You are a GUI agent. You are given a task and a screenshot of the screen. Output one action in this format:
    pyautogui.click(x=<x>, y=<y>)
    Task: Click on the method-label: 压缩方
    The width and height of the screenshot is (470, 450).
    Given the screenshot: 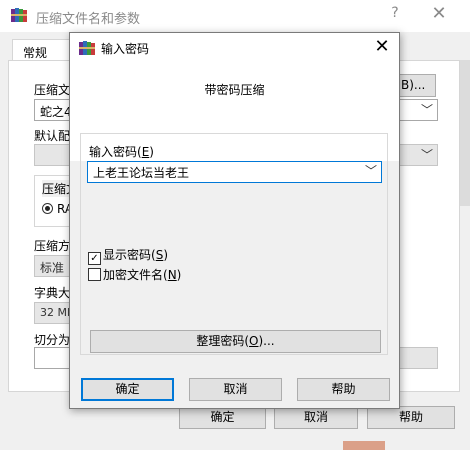 What is the action you would take?
    pyautogui.click(x=52, y=246)
    